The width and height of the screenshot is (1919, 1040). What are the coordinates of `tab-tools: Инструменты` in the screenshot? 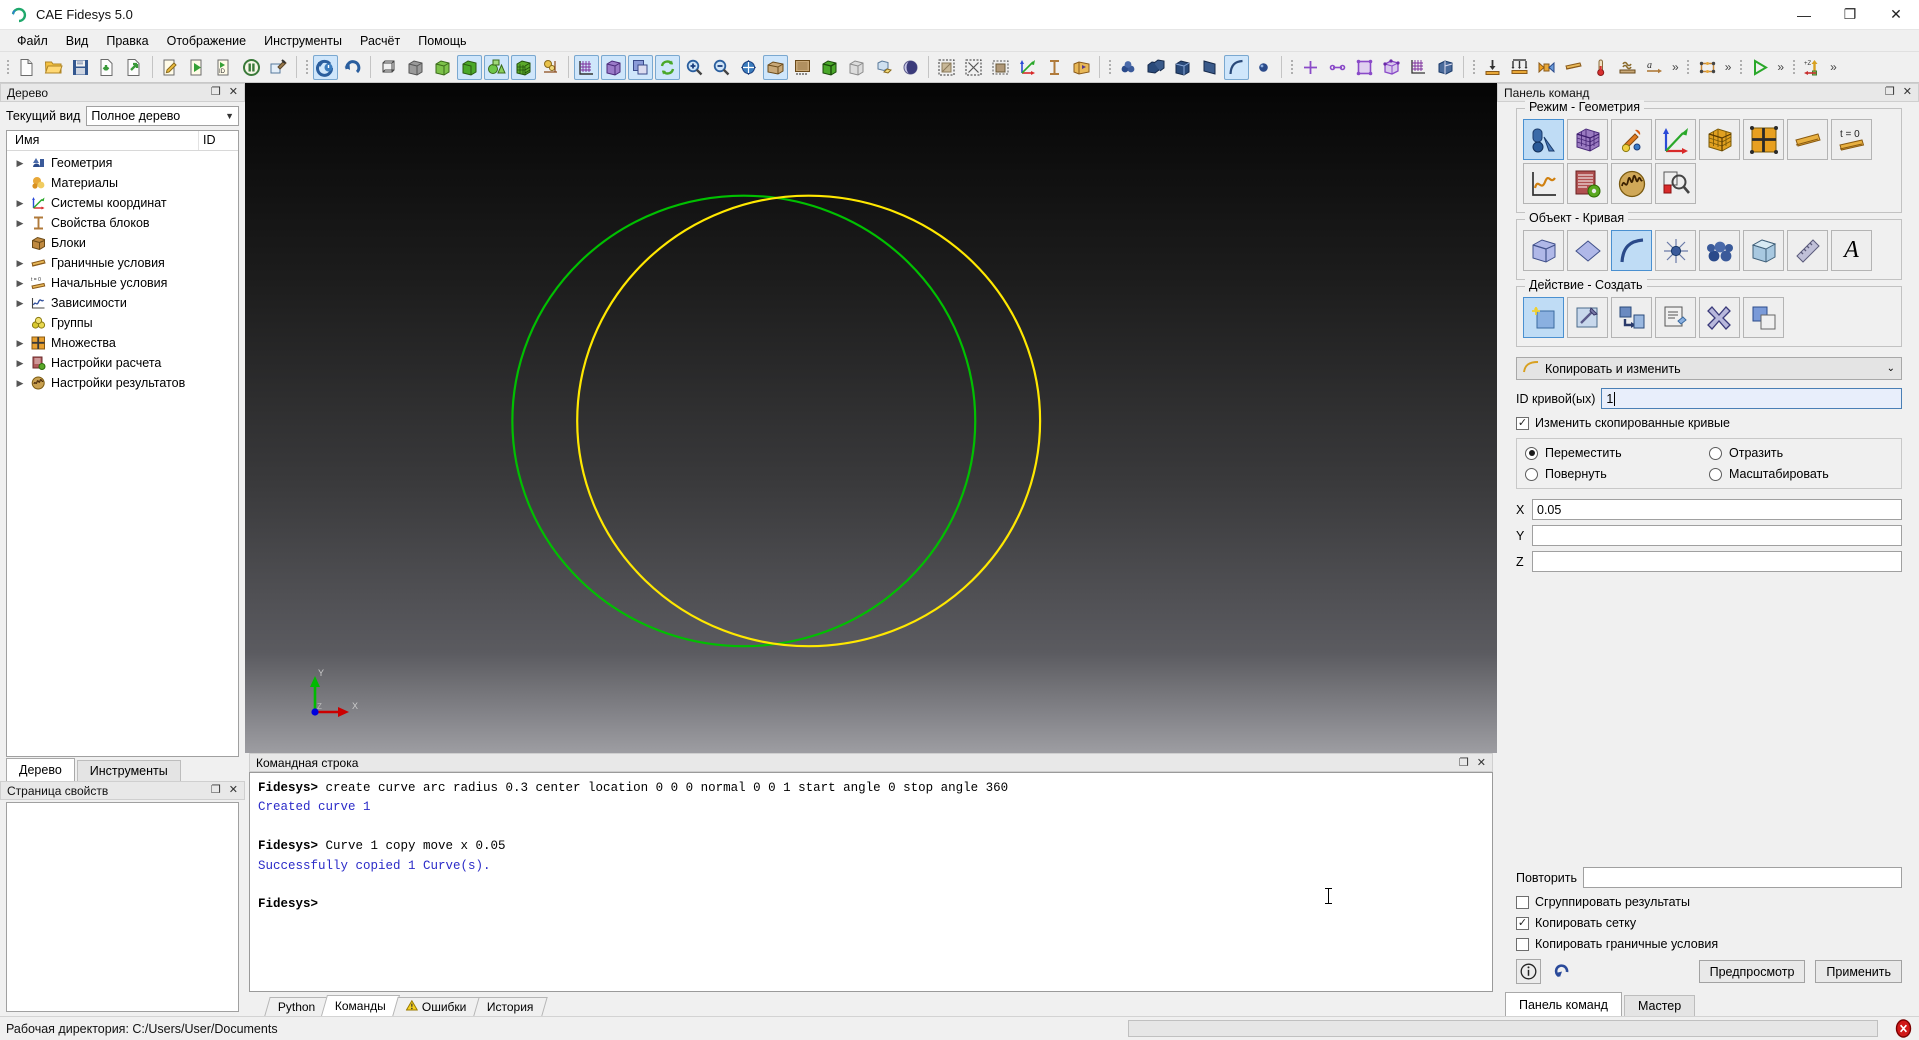 It's located at (128, 770).